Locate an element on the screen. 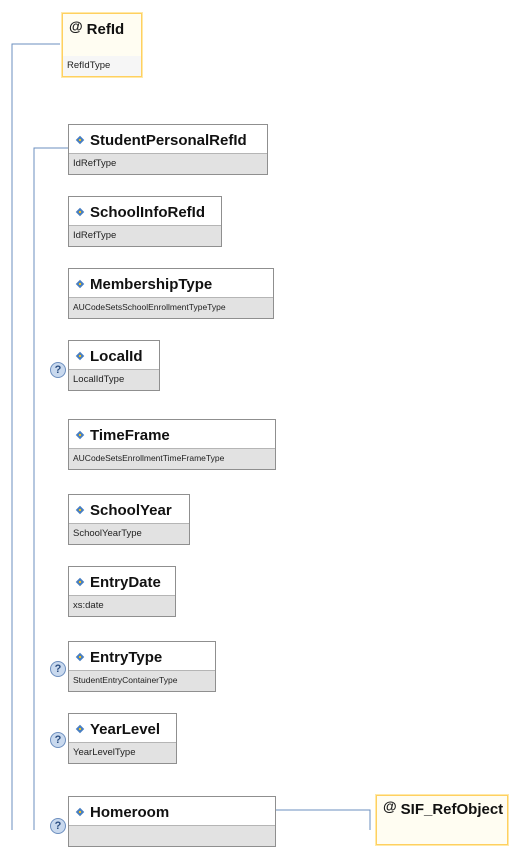 This screenshot has height=847, width=509. node-name: YearLevel is located at coordinates (125, 729).